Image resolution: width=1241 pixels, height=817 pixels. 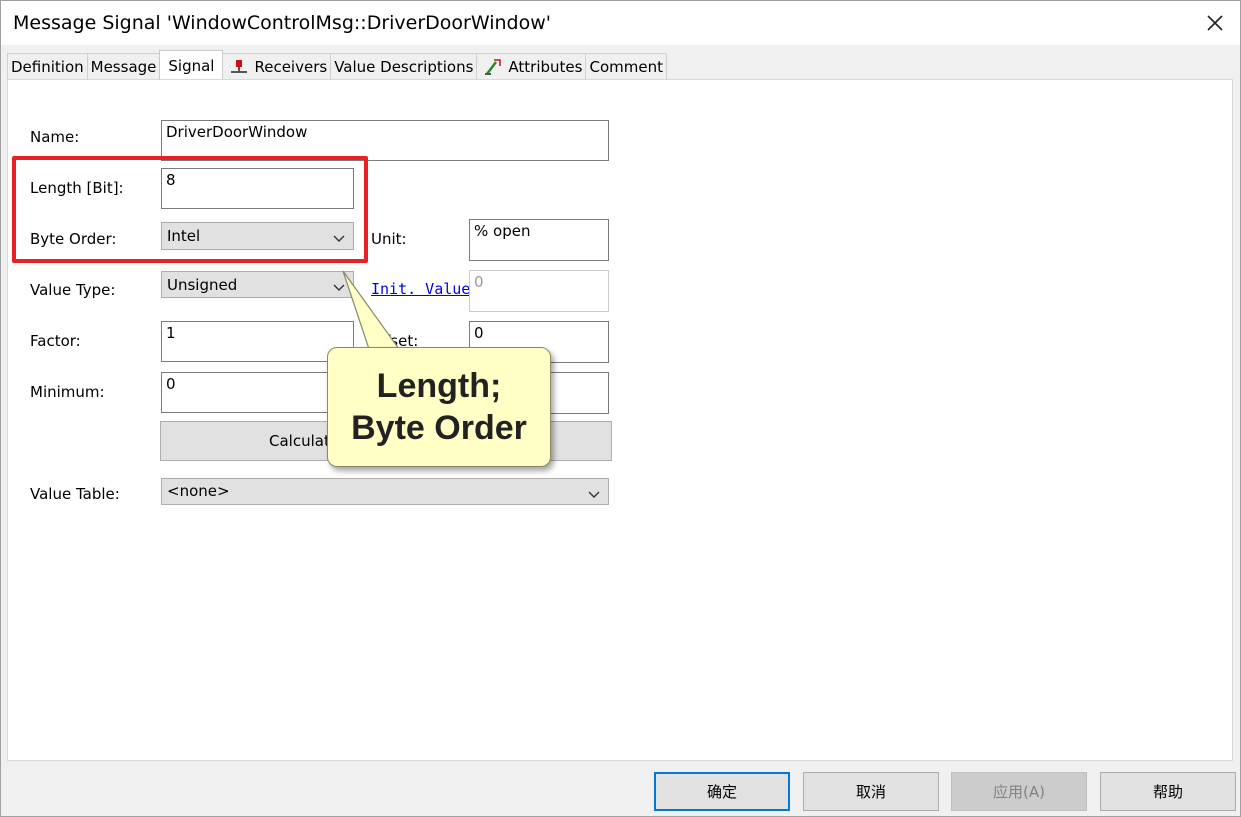 What do you see at coordinates (75, 494) in the screenshot?
I see `value-table-label: Value Table:` at bounding box center [75, 494].